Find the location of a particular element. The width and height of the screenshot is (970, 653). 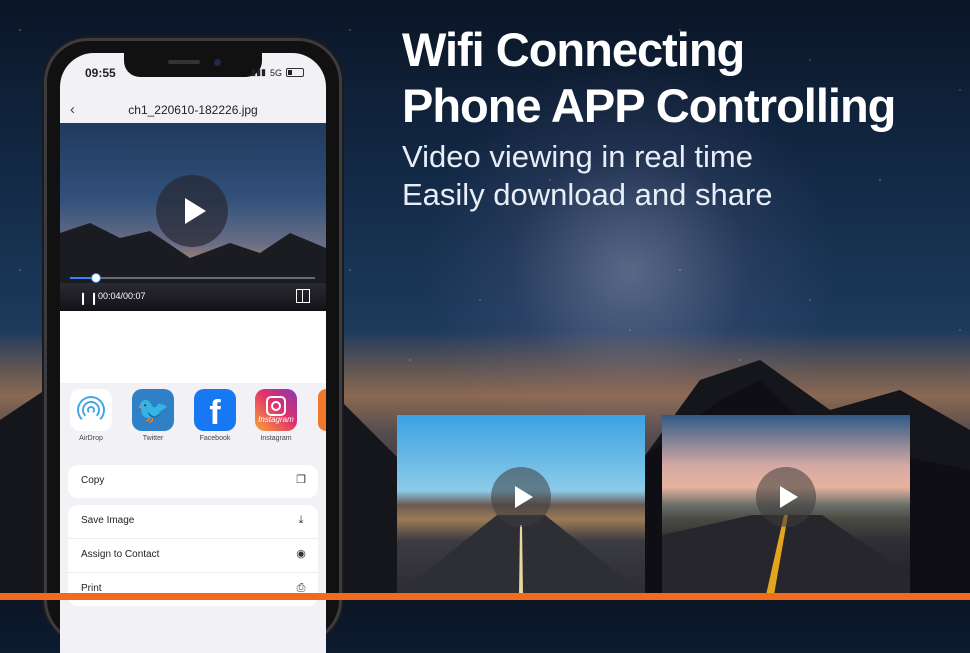

file-title: ch1_220610-182226.jpg is located at coordinates (193, 110).